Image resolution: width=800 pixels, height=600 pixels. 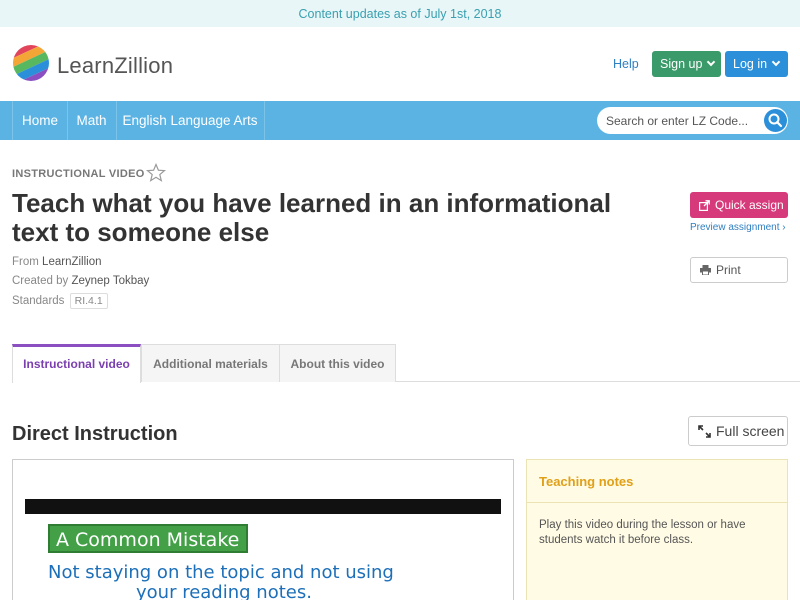 What do you see at coordinates (38, 301) in the screenshot?
I see `meta-standards-label: Standards` at bounding box center [38, 301].